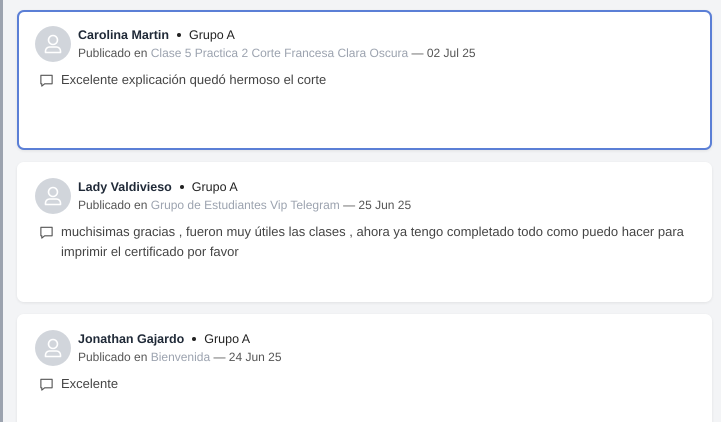  I want to click on author-name: Lady Valdivieso, so click(125, 187).